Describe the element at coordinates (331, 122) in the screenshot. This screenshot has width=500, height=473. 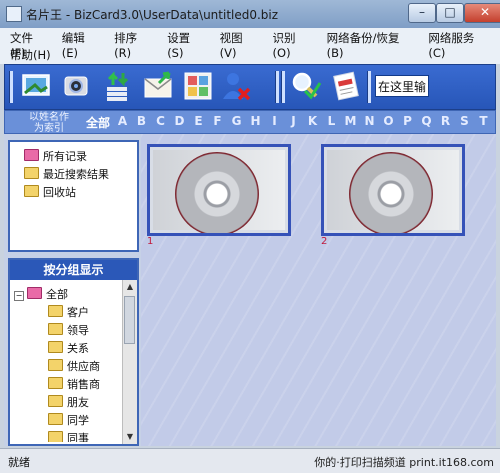
I see `alpha-letter-l: L` at that location.